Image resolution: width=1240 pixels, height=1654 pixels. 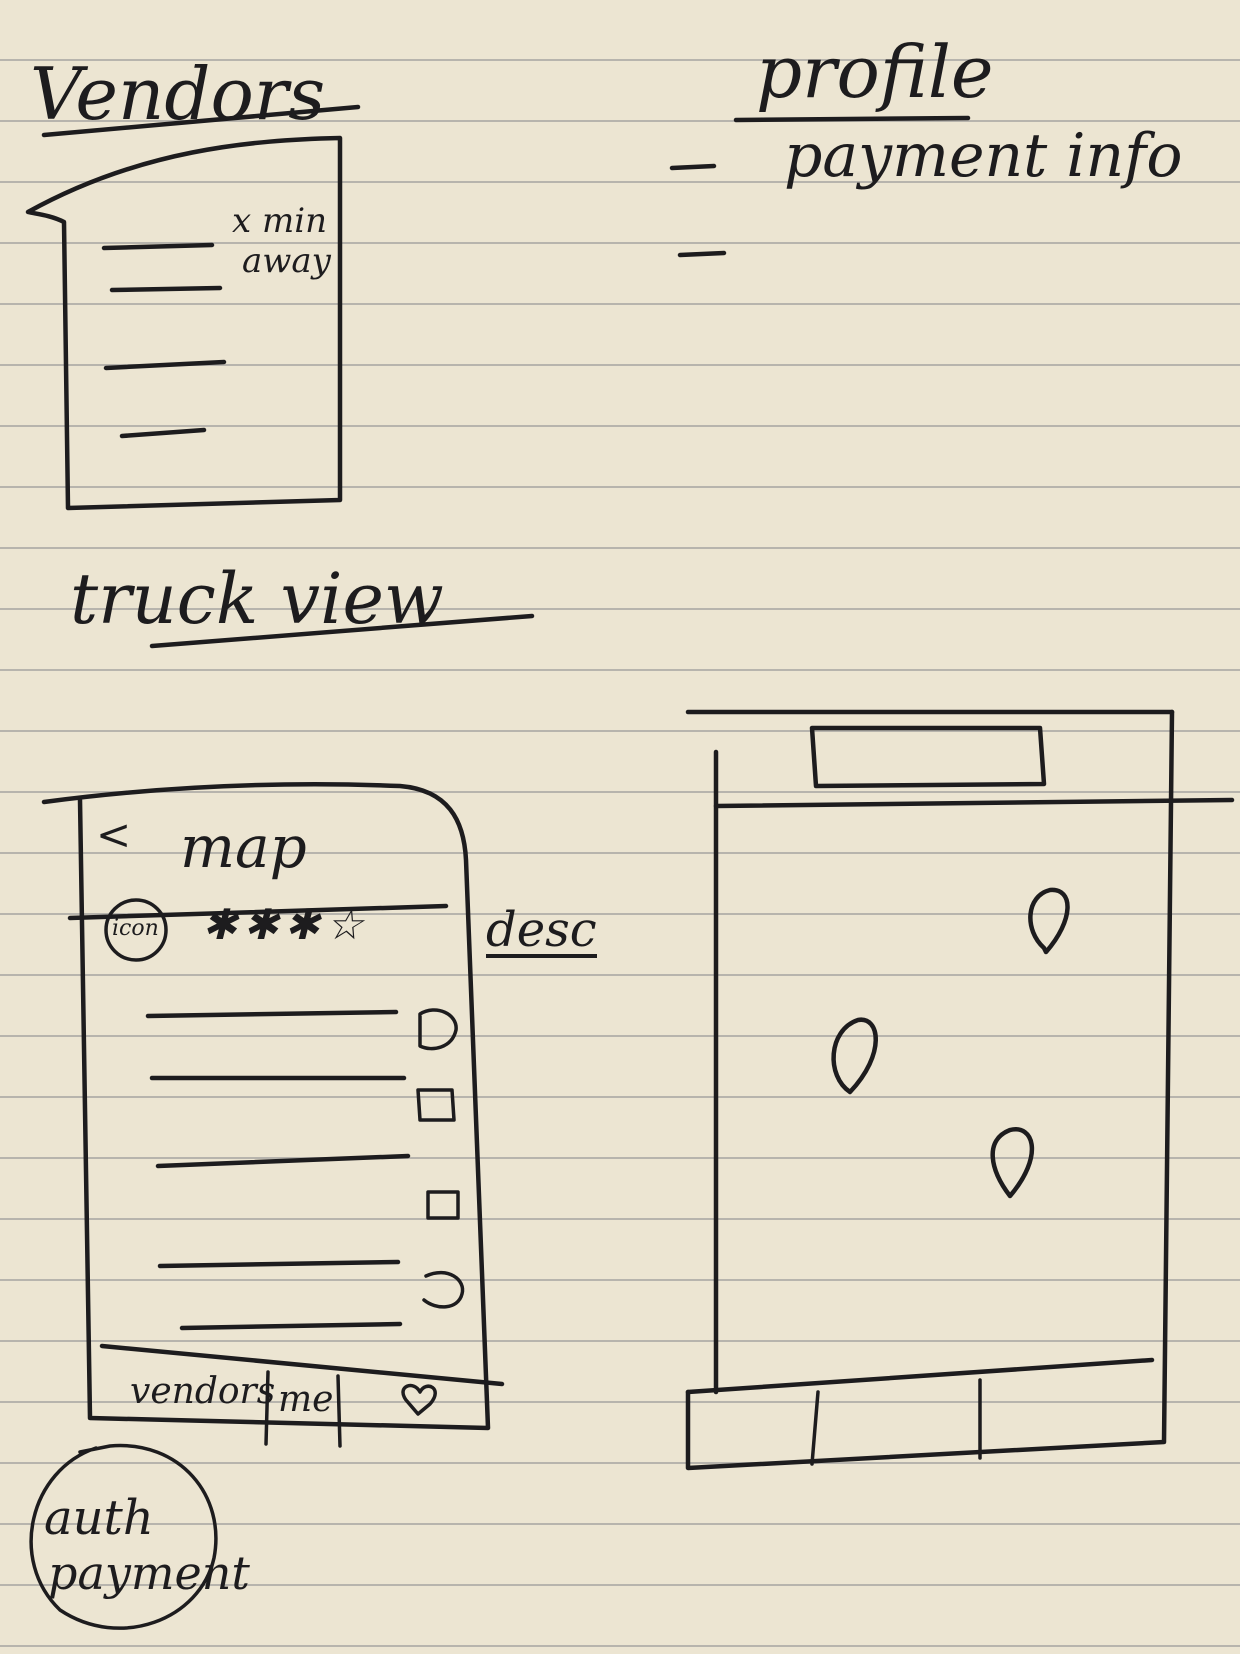 What do you see at coordinates (193, 307) in the screenshot?
I see `vendors-card-wireframe` at bounding box center [193, 307].